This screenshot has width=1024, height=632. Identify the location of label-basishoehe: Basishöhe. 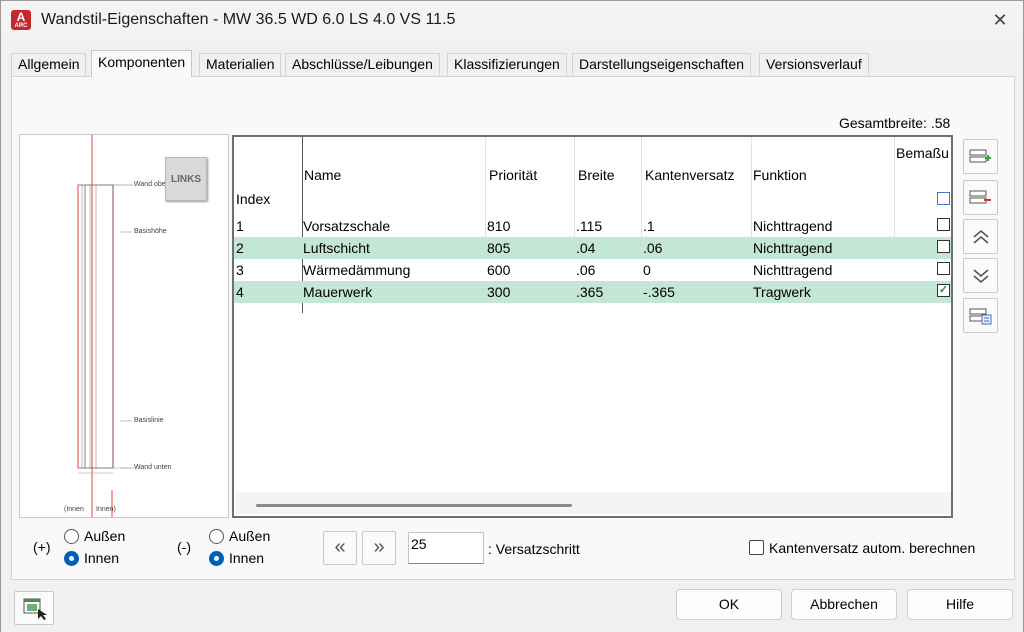
(150, 231).